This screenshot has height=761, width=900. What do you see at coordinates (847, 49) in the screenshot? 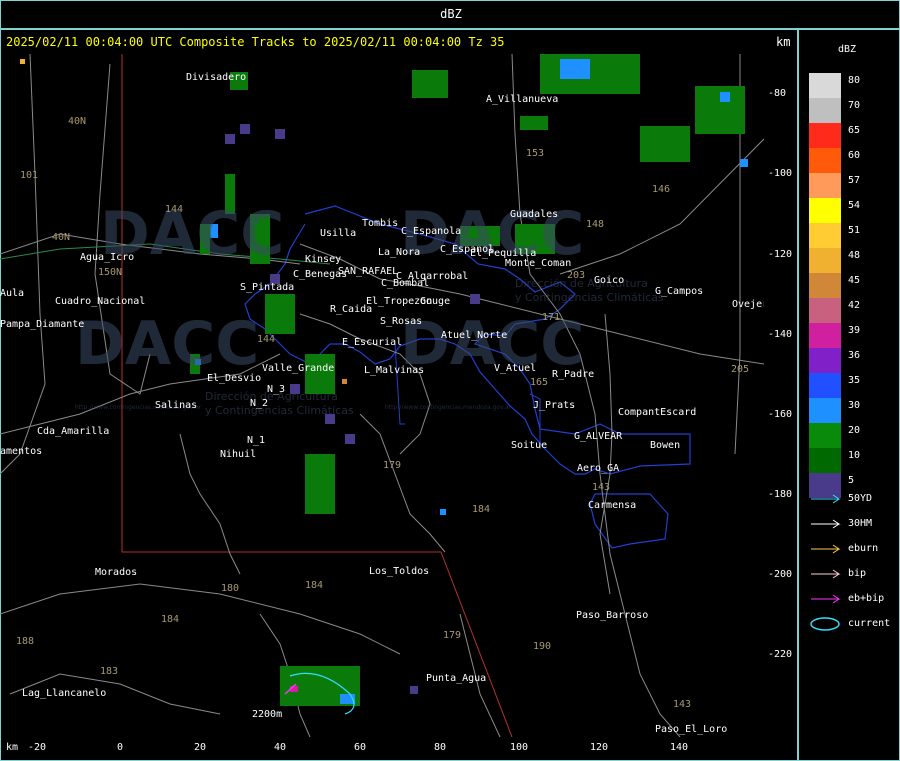
I see `legend-title: dBZ` at bounding box center [847, 49].